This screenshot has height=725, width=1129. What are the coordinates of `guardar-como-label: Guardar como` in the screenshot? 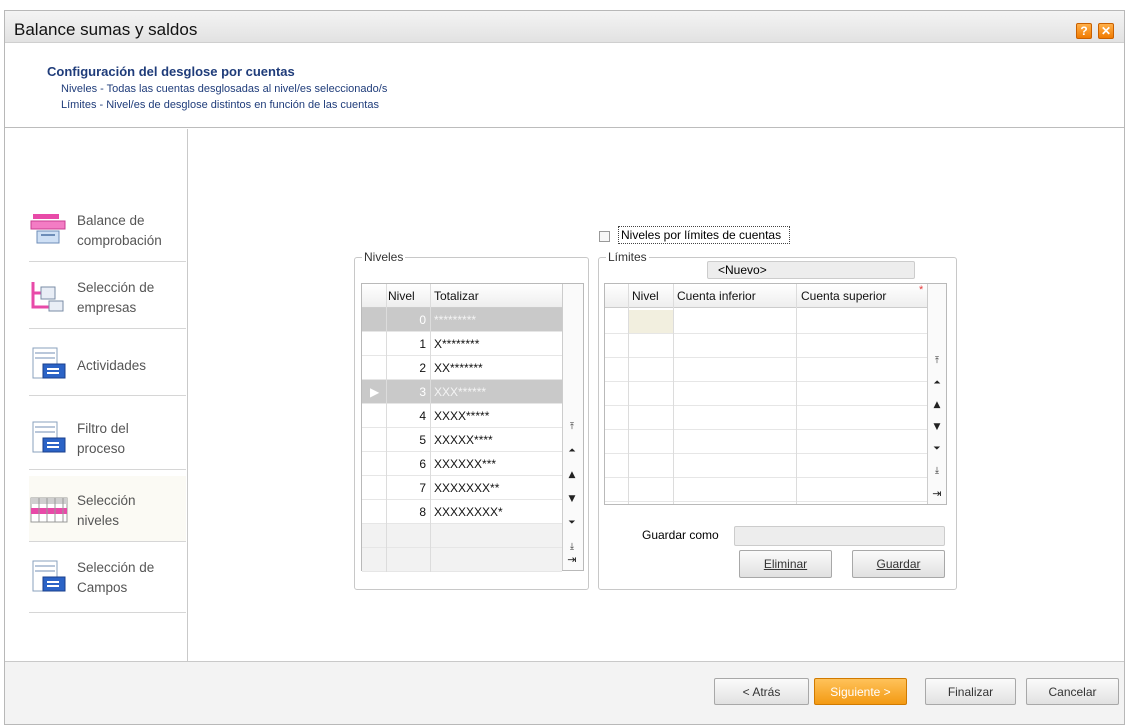 It's located at (680, 535).